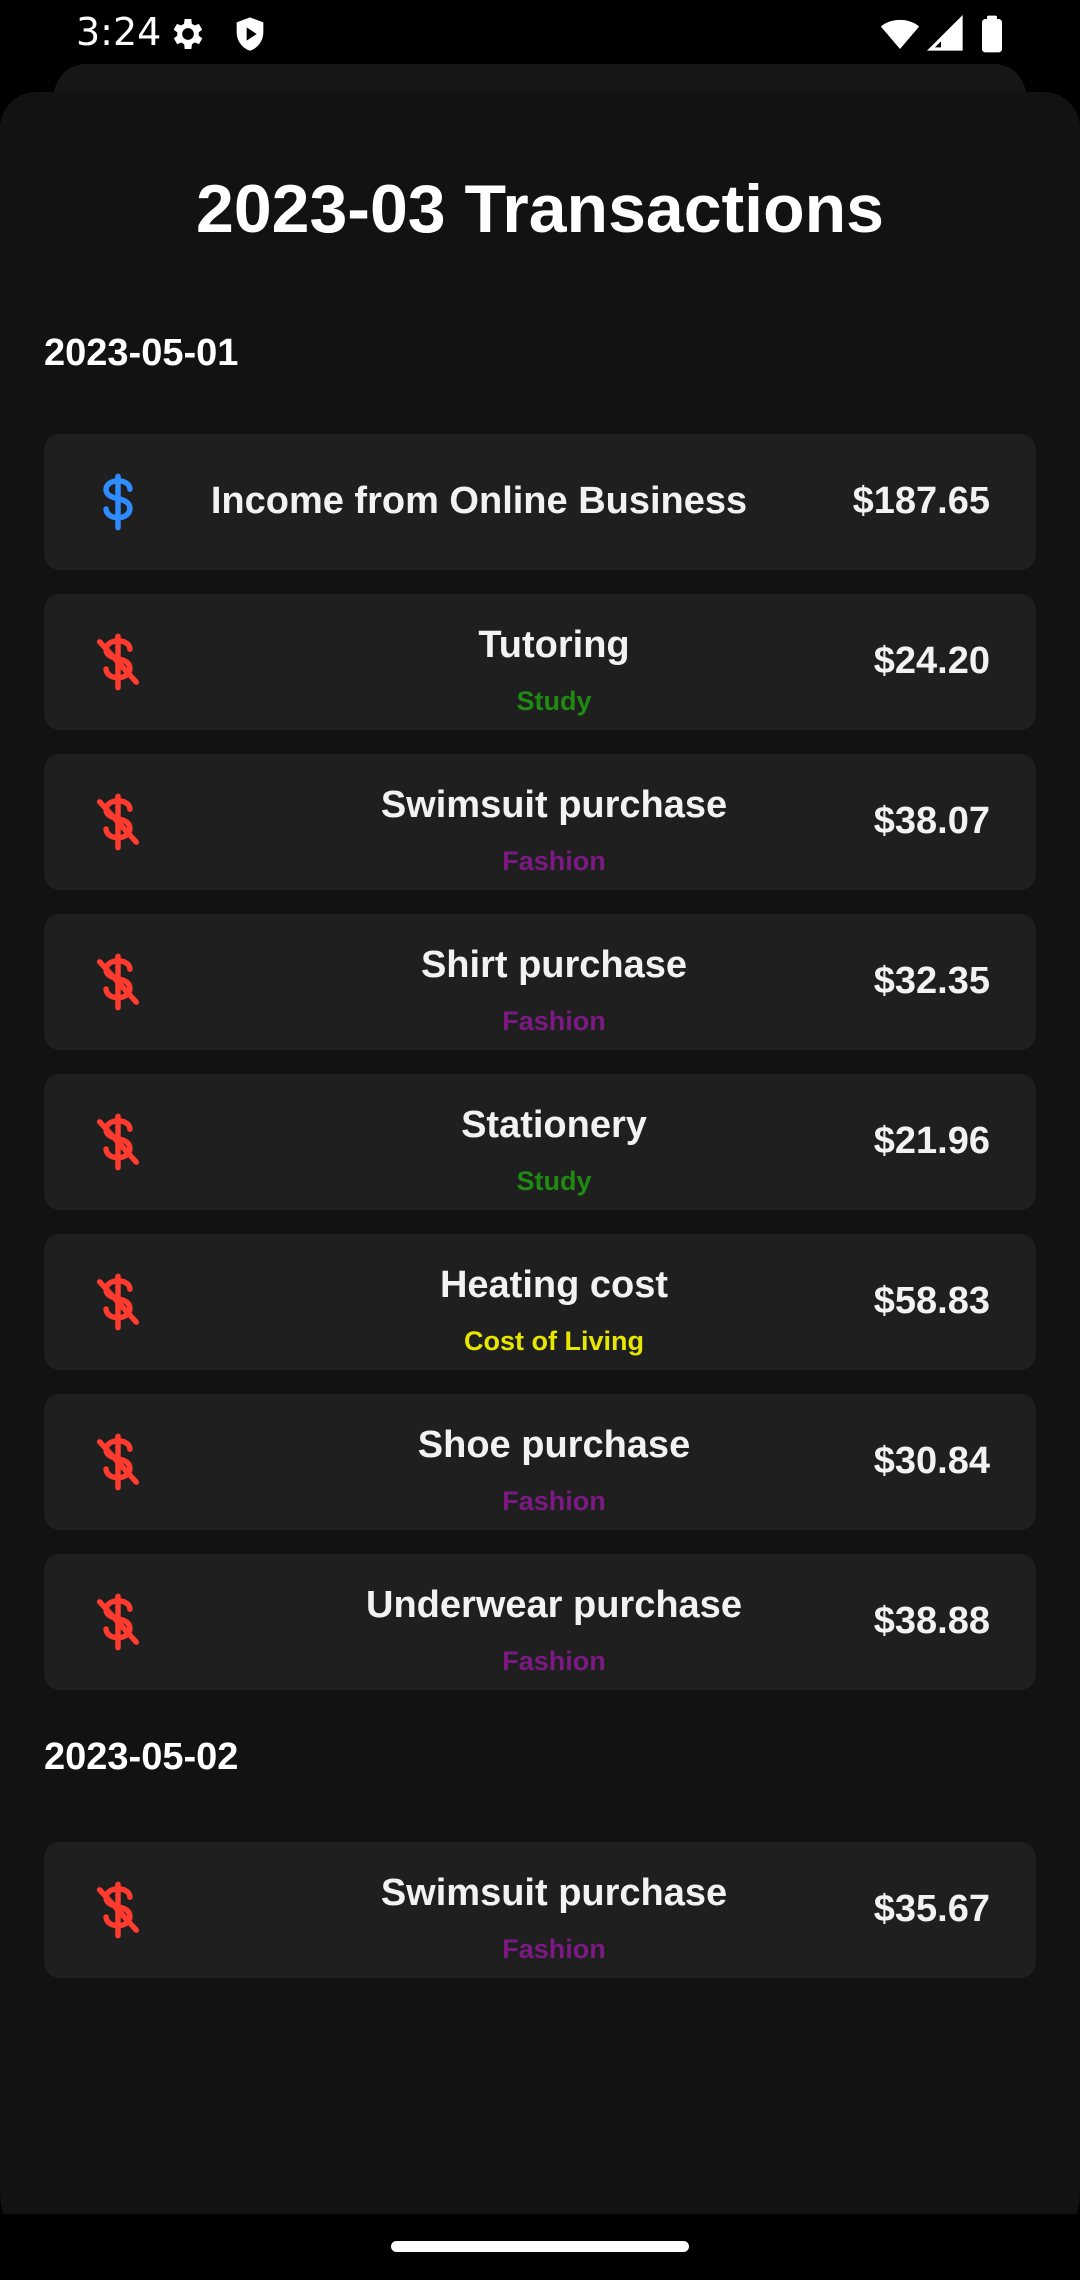 The width and height of the screenshot is (1080, 2280). What do you see at coordinates (931, 1141) in the screenshot?
I see `transaction-amount: $21.96` at bounding box center [931, 1141].